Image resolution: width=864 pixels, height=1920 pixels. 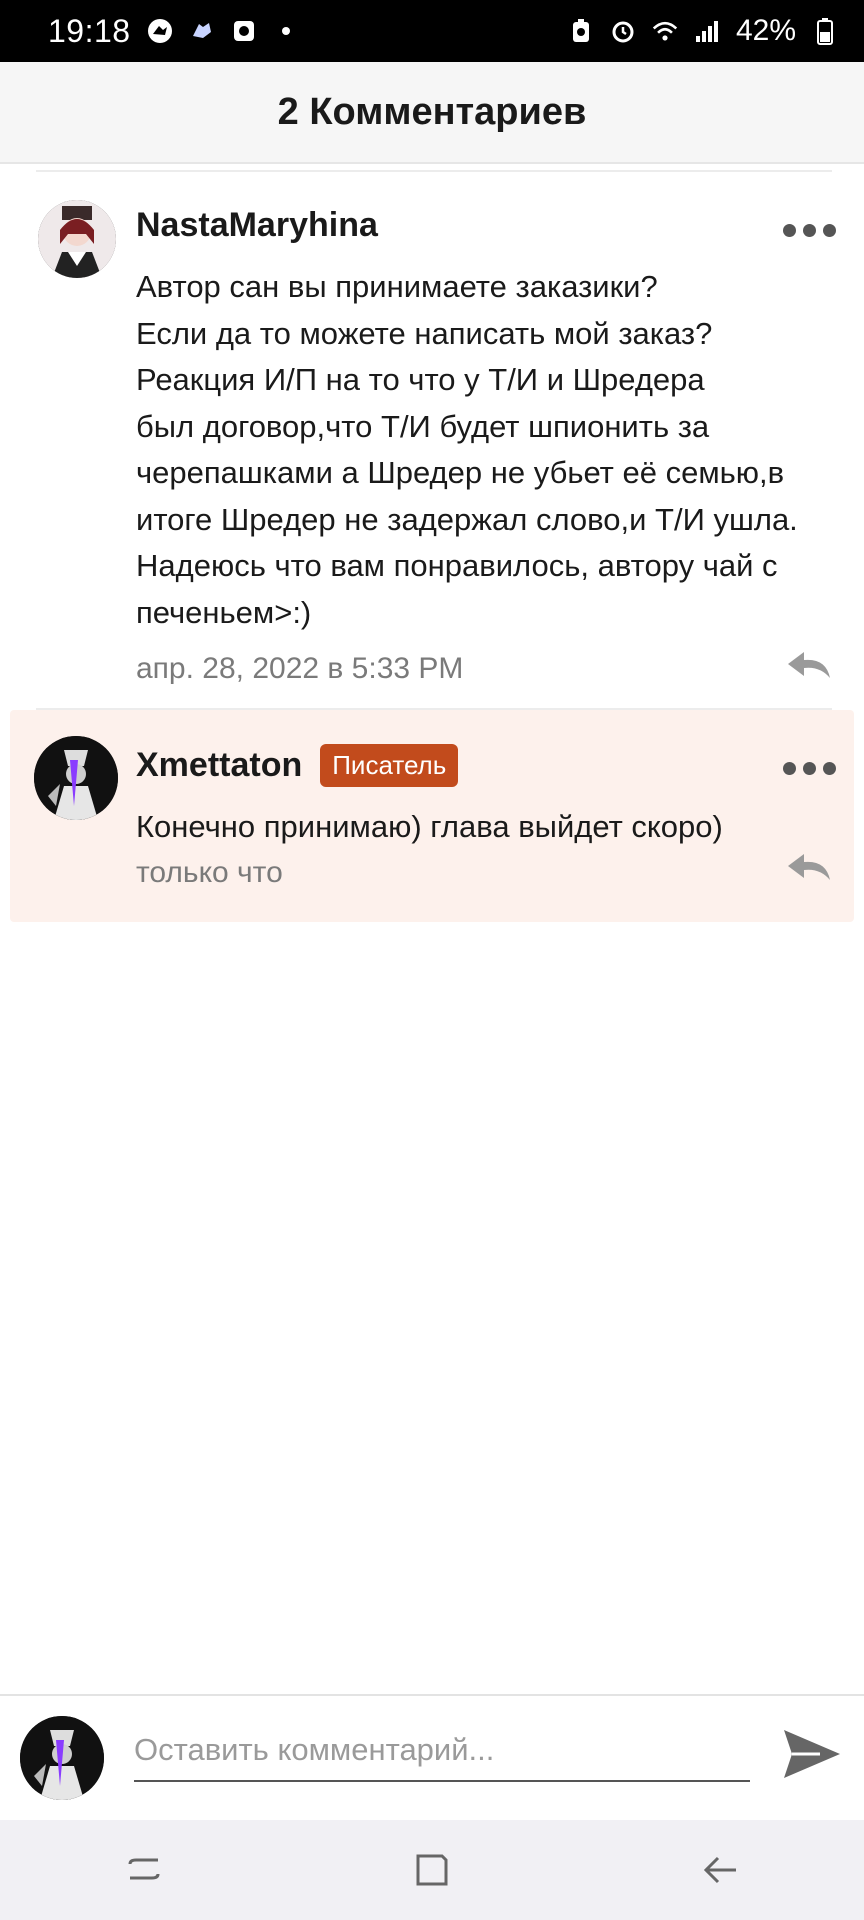 What do you see at coordinates (160, 31) in the screenshot?
I see `dinosaur-icon` at bounding box center [160, 31].